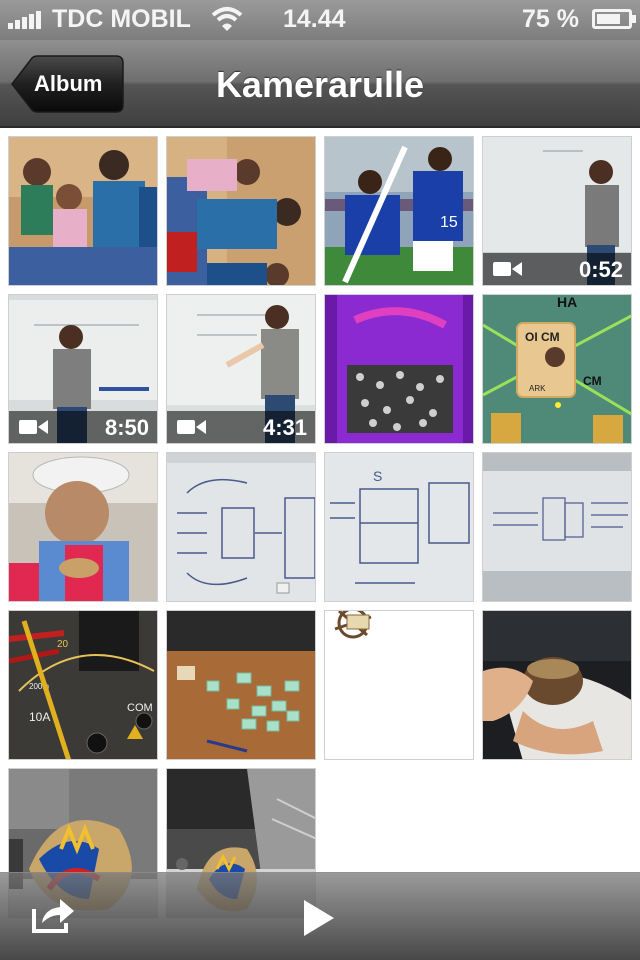 Image resolution: width=640 pixels, height=960 pixels. I want to click on photo-thumbnail: 15, so click(399, 211).